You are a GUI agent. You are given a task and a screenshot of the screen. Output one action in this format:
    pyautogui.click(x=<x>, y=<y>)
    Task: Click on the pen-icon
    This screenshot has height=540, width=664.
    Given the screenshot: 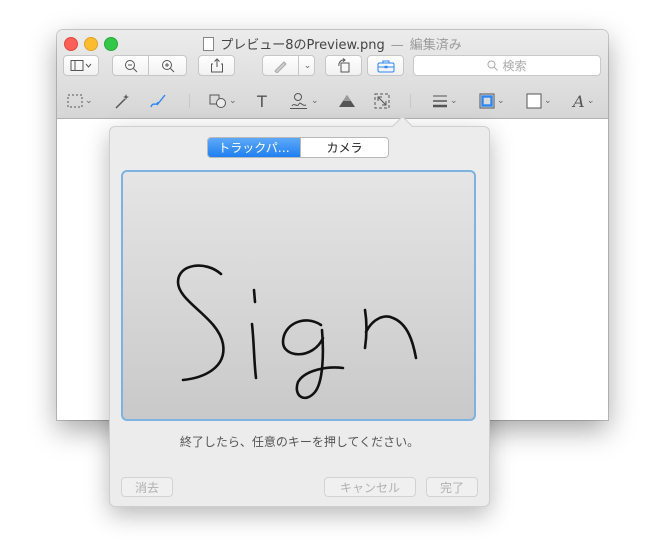 What is the action you would take?
    pyautogui.click(x=280, y=66)
    